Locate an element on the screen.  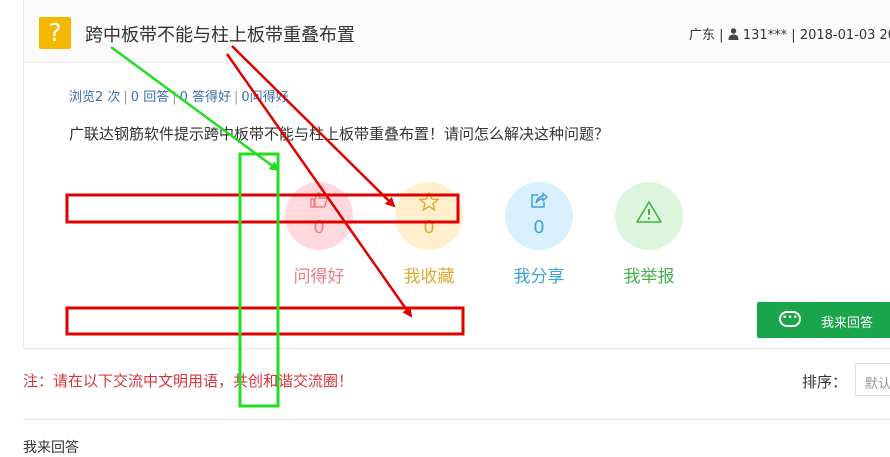
answer-button: ••• 我来回答 is located at coordinates (823, 320).